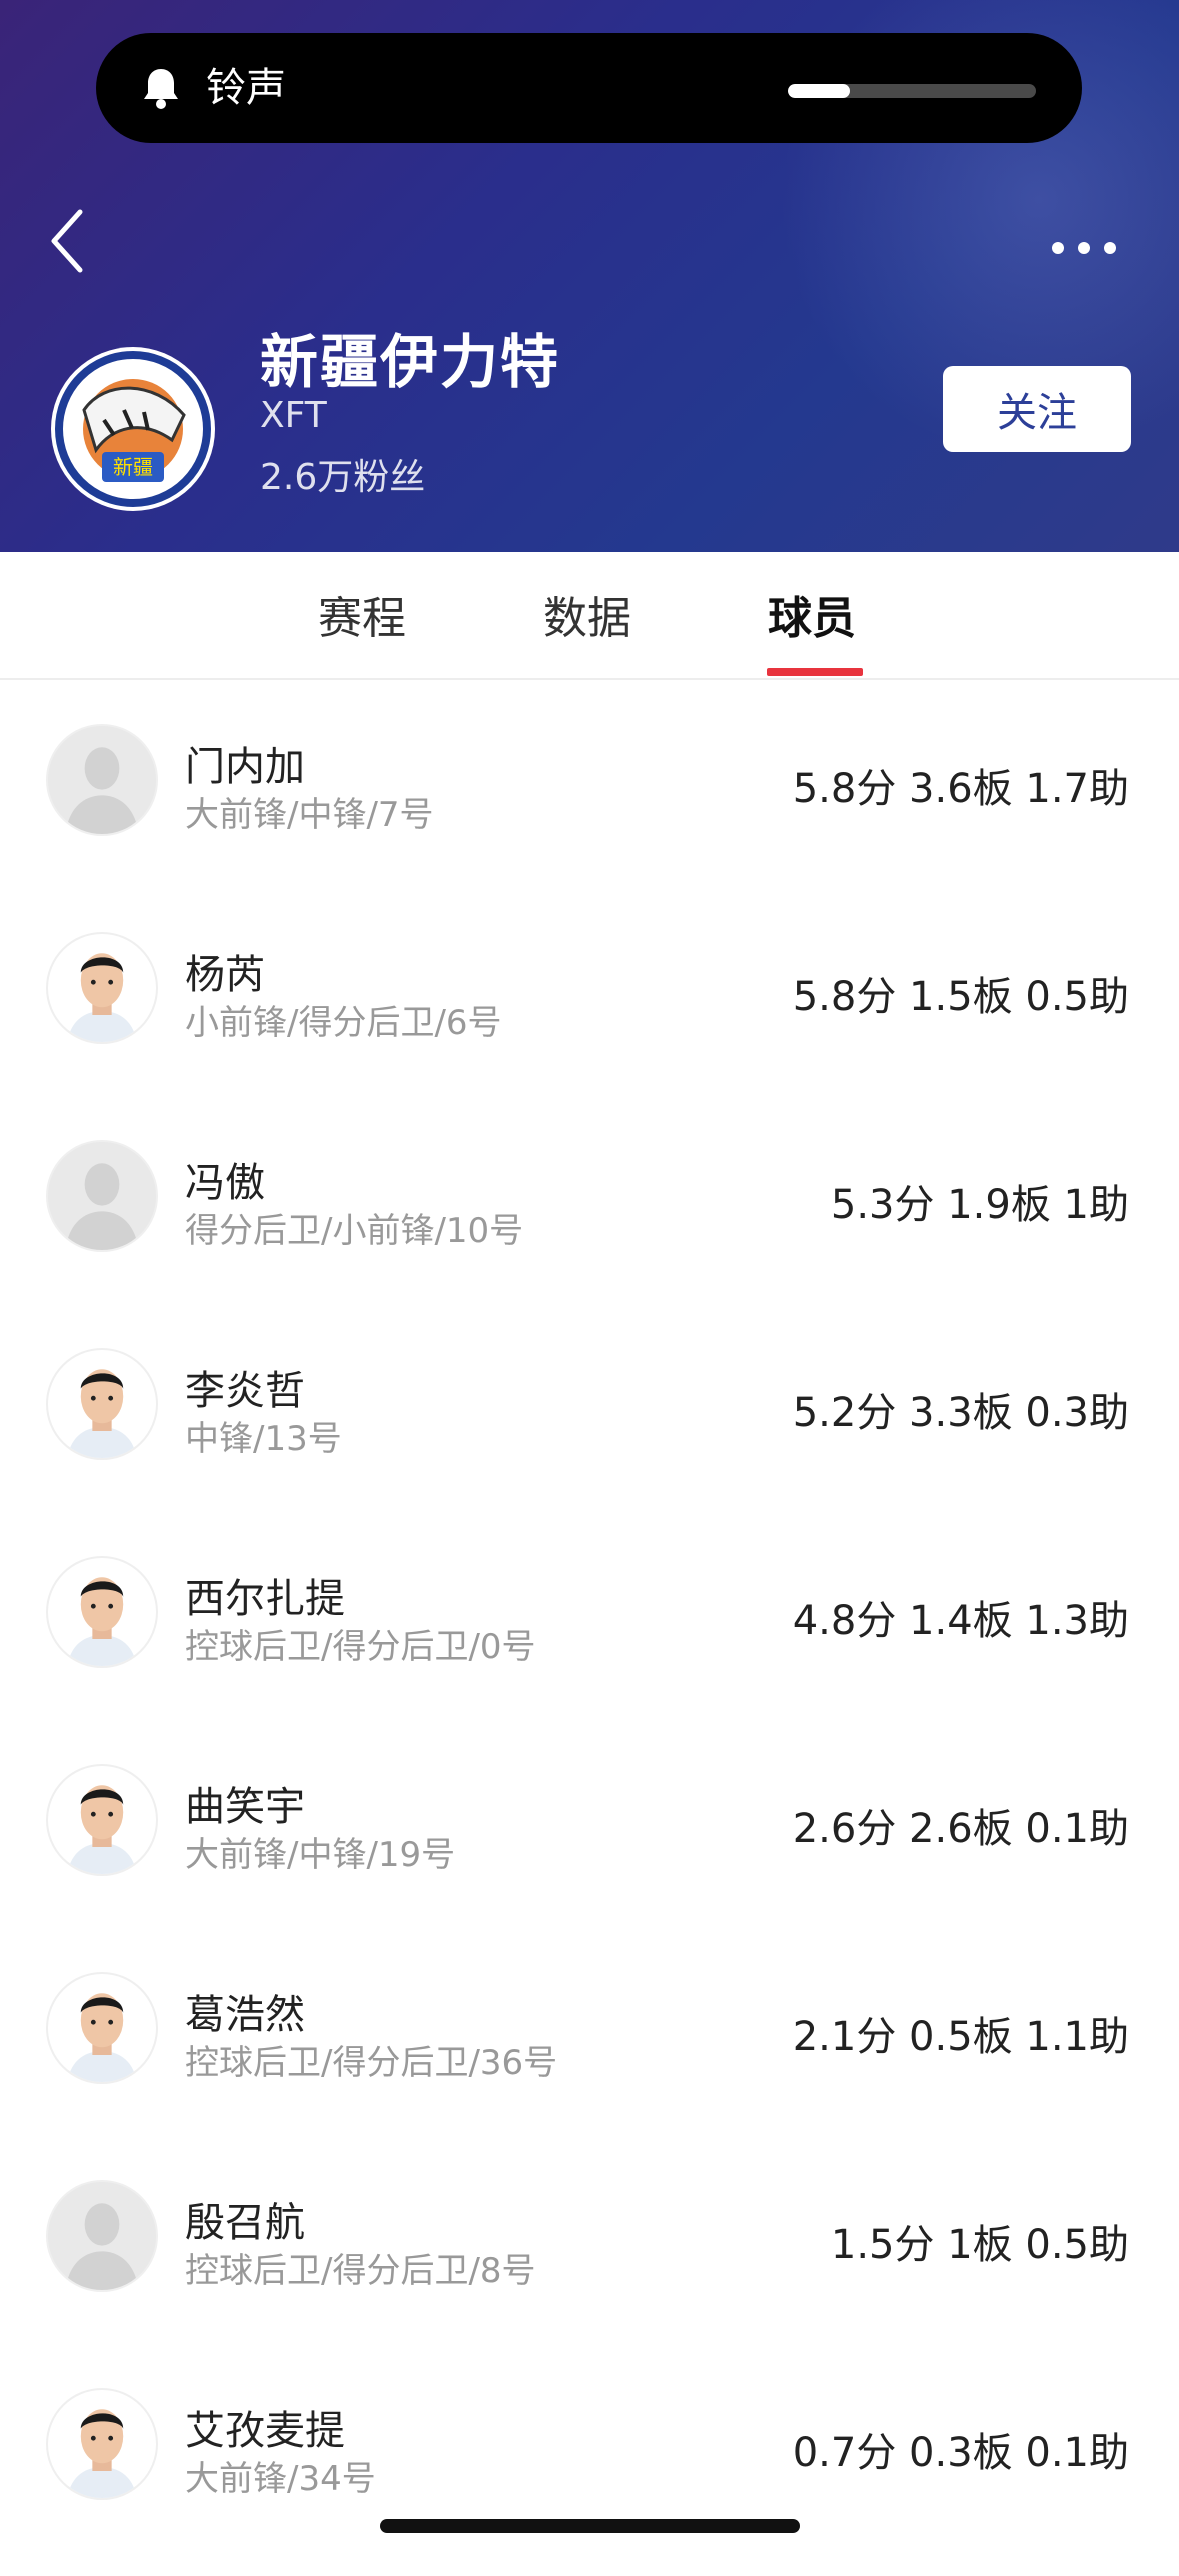 Image resolution: width=1179 pixels, height=2576 pixels. What do you see at coordinates (246, 88) in the screenshot?
I see `ringer-label: 铃声` at bounding box center [246, 88].